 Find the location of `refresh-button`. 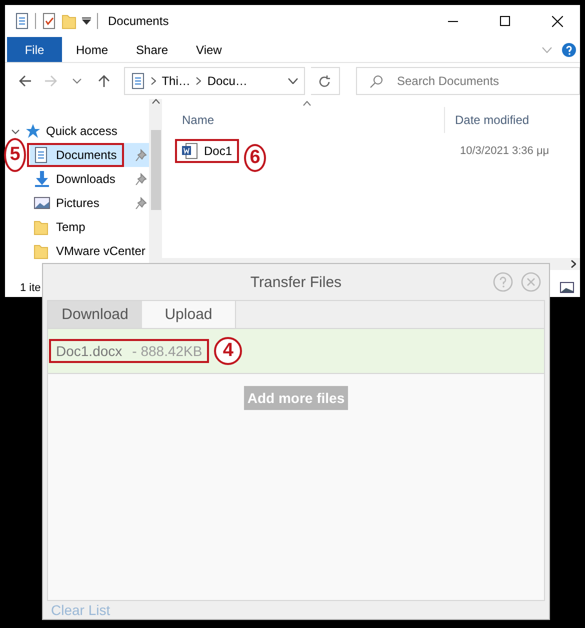

refresh-button is located at coordinates (325, 81).